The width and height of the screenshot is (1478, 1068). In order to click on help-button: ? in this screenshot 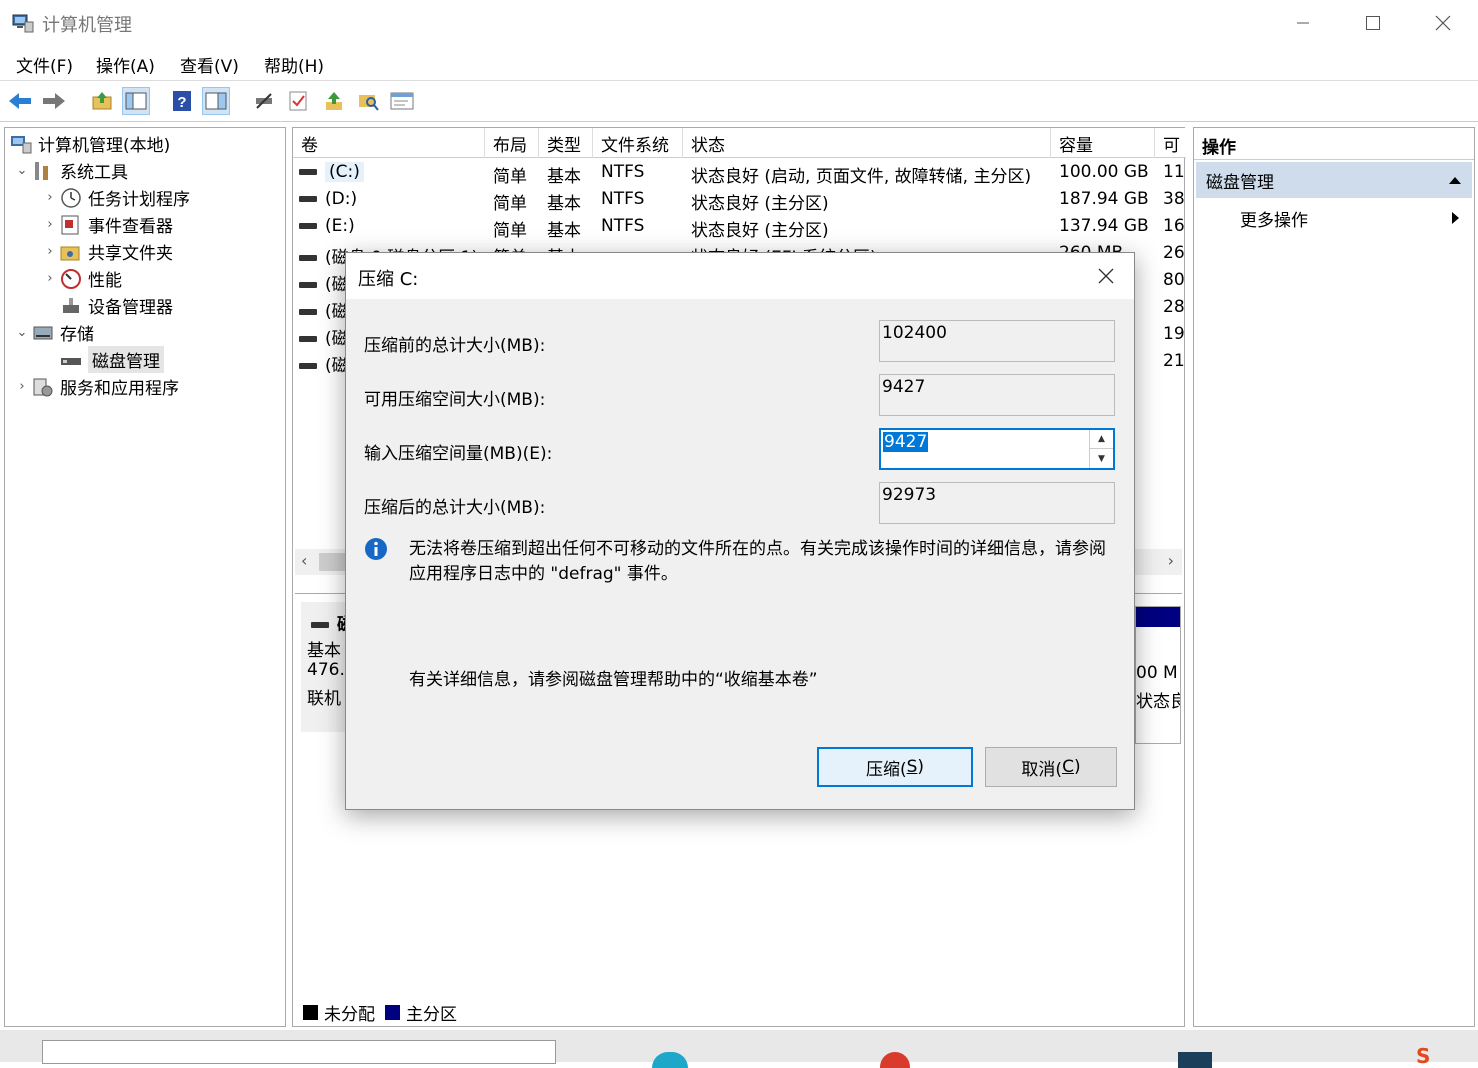, I will do `click(182, 101)`.